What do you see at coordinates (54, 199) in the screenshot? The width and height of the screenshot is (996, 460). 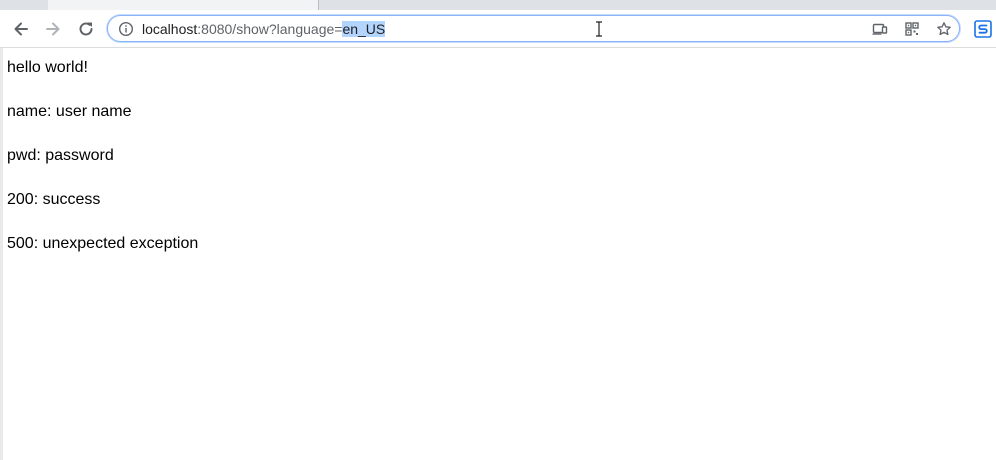 I see `status-200-text: 200: success` at bounding box center [54, 199].